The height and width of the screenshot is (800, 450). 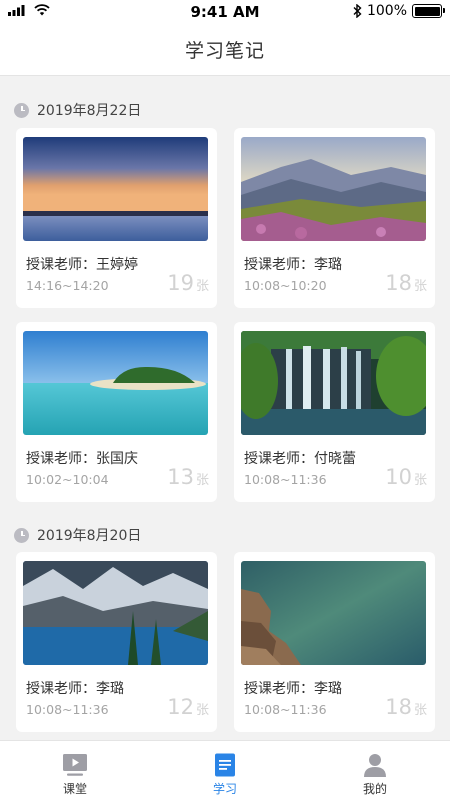 What do you see at coordinates (67, 285) in the screenshot?
I see `class-time: 14:16~14:20` at bounding box center [67, 285].